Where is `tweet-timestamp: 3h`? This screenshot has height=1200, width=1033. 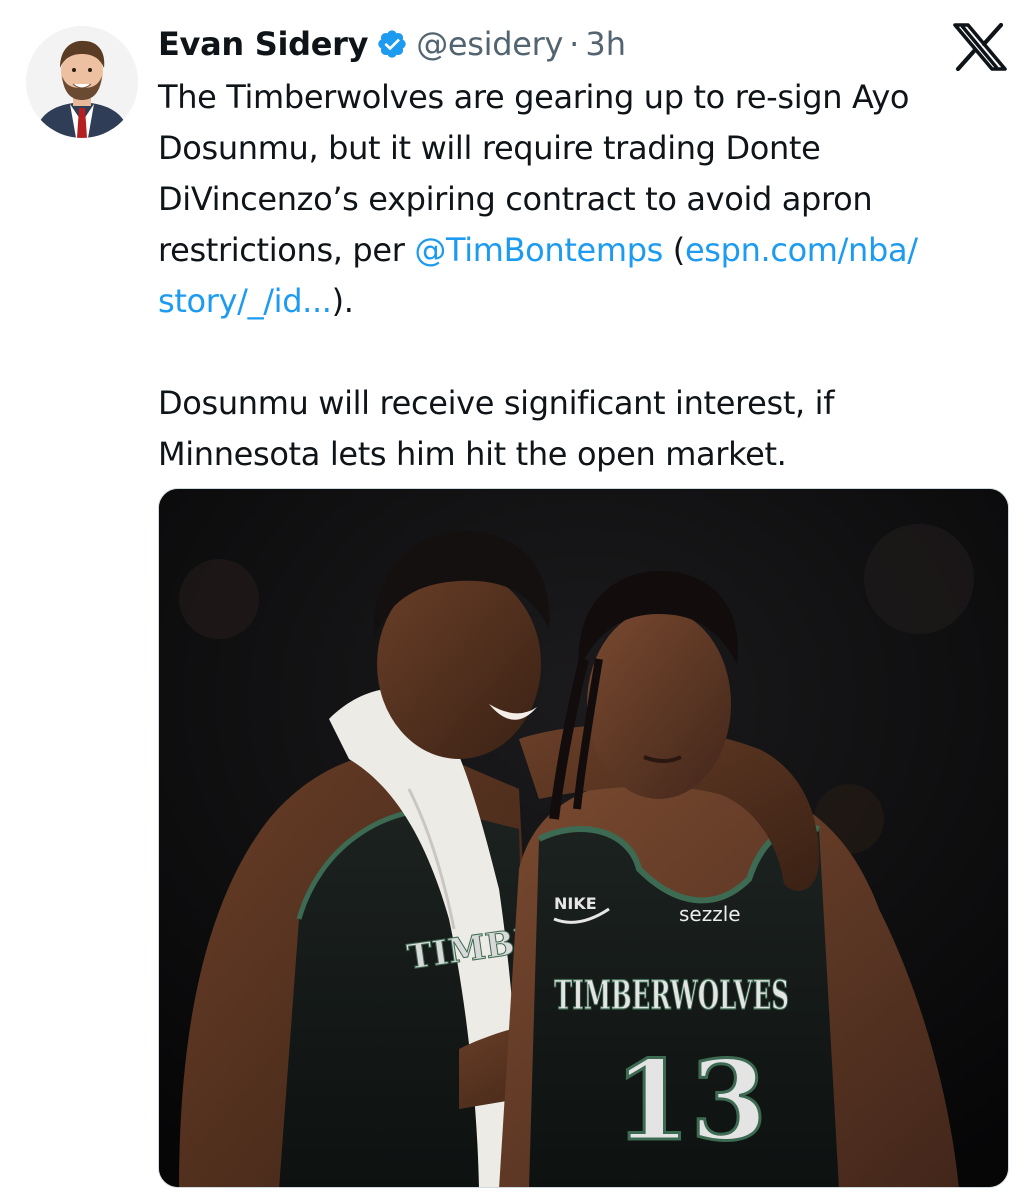
tweet-timestamp: 3h is located at coordinates (605, 44).